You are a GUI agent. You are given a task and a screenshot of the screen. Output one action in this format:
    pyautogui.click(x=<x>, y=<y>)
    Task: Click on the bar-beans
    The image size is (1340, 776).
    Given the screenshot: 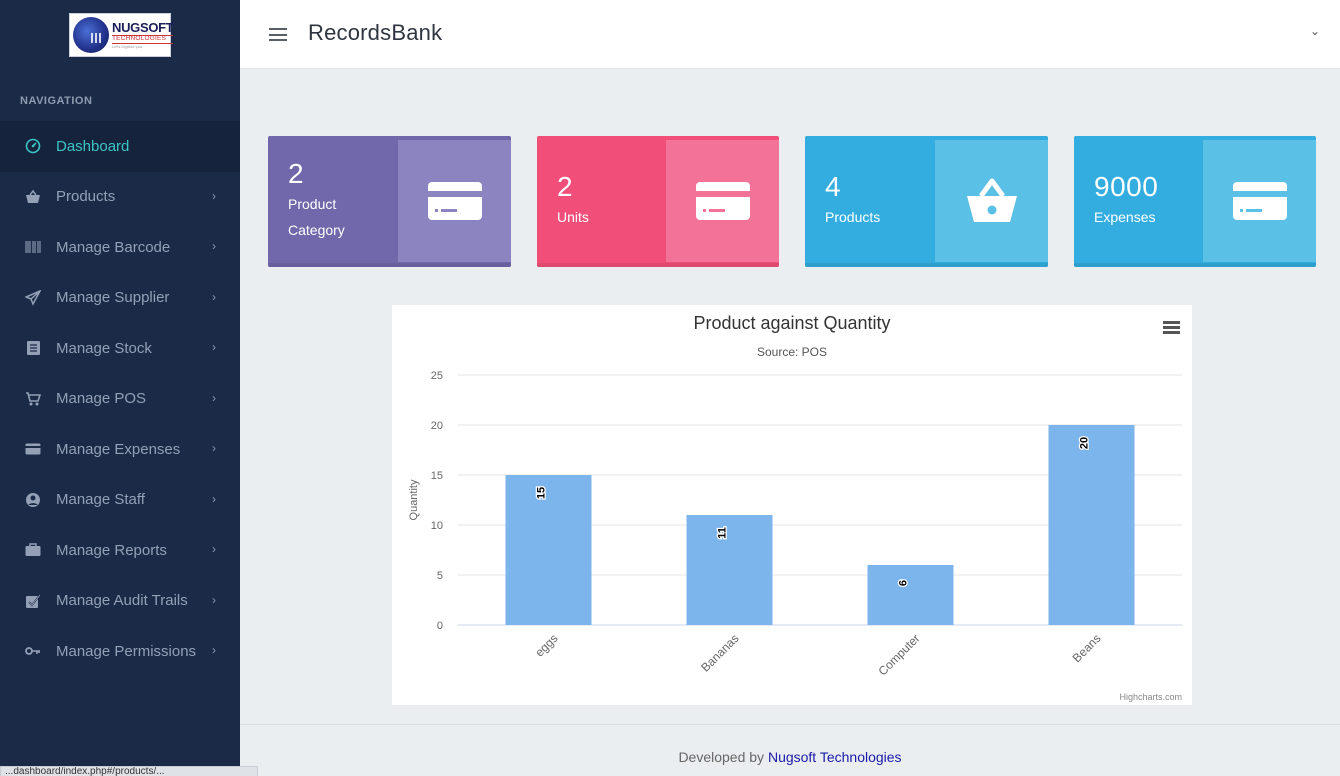 What is the action you would take?
    pyautogui.click(x=1091, y=525)
    